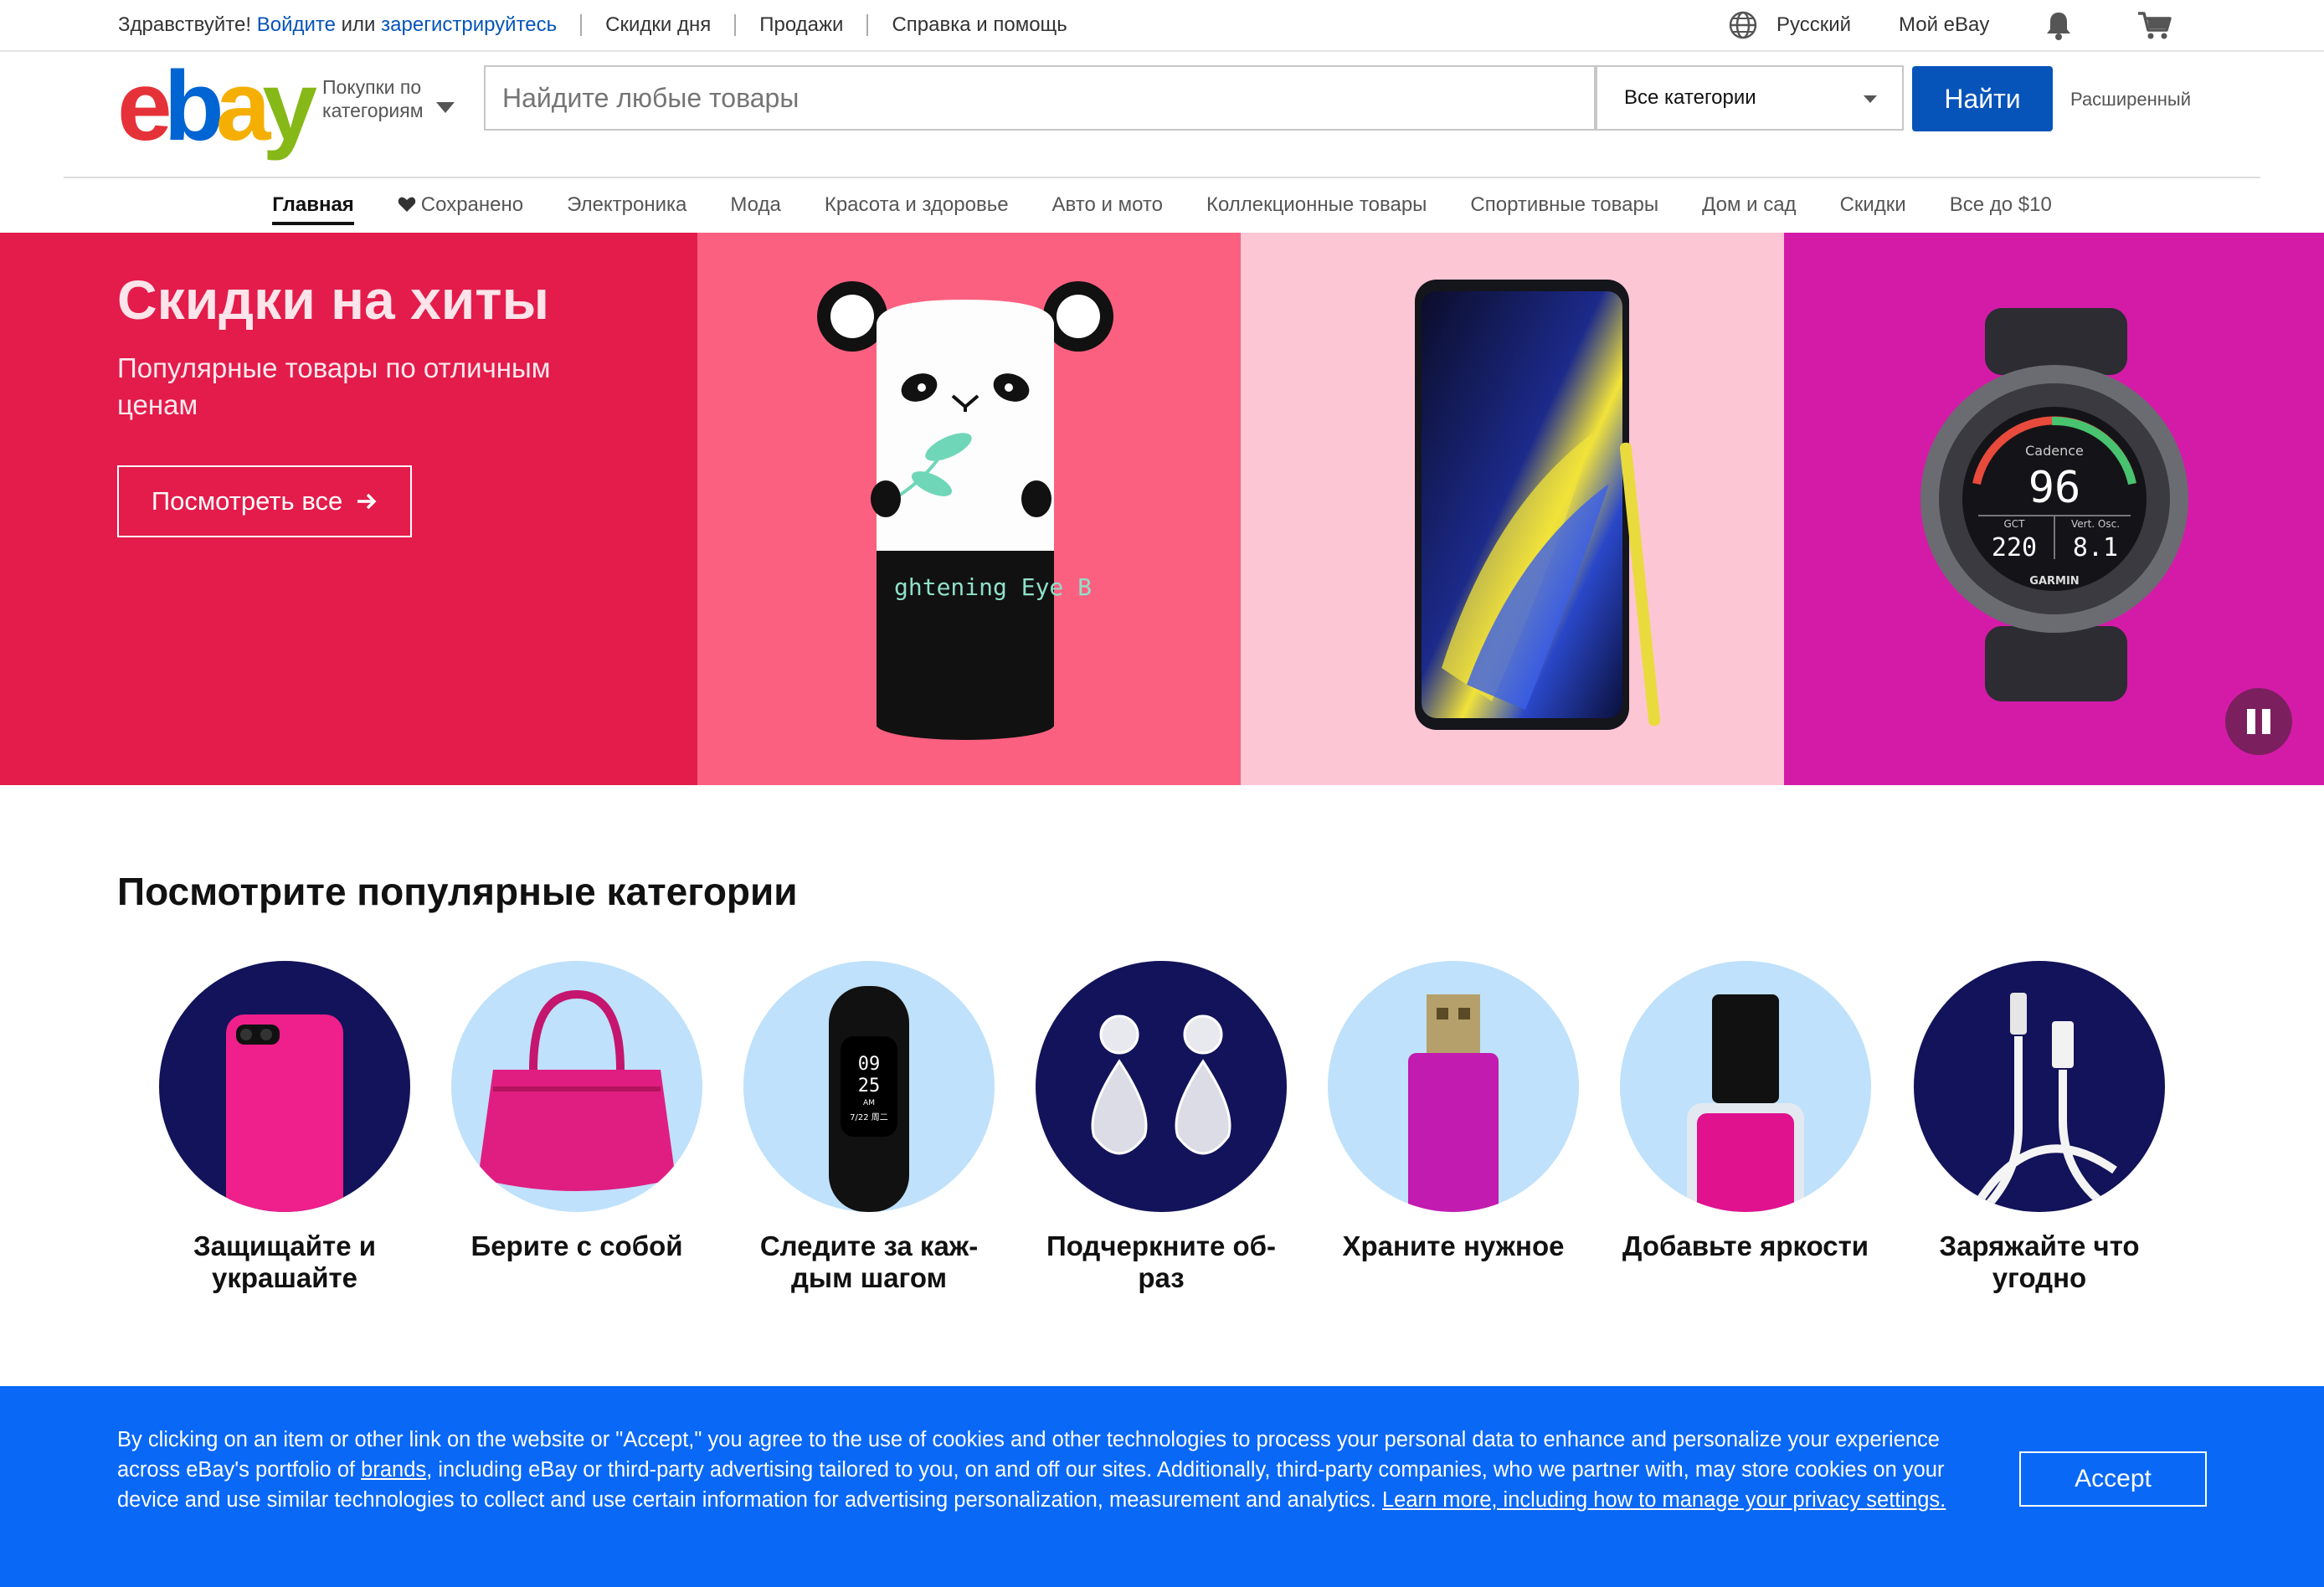 This screenshot has width=2324, height=1587. Describe the element at coordinates (284, 1113) in the screenshot. I see `phone-case-image` at that location.